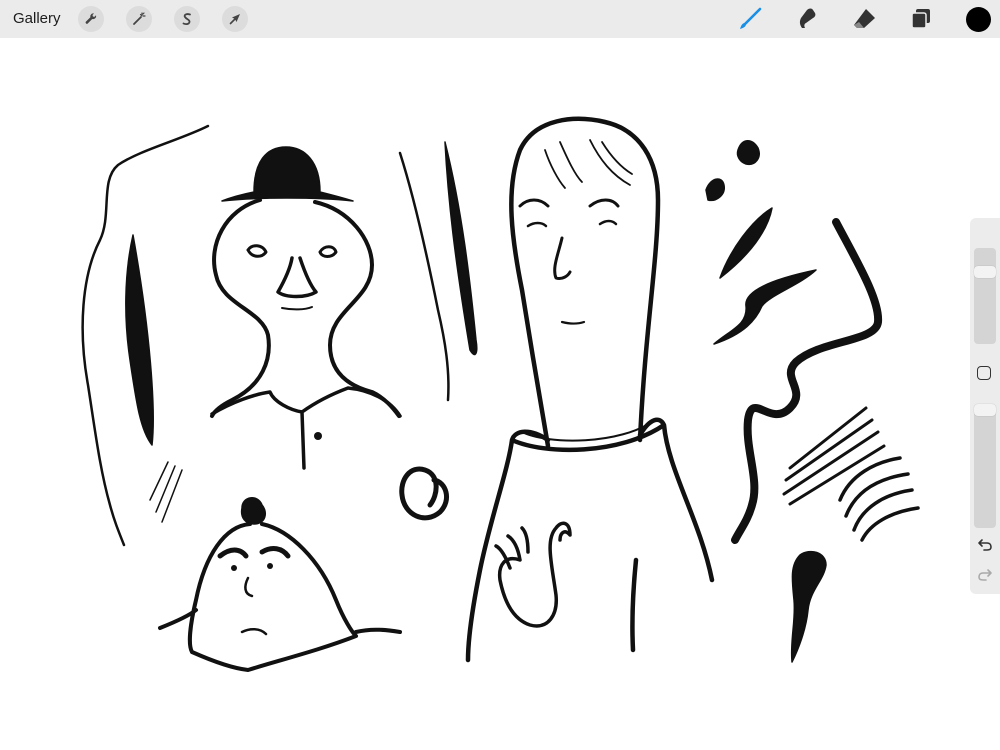  What do you see at coordinates (765, 307) in the screenshot?
I see `stroke-wave-arm` at bounding box center [765, 307].